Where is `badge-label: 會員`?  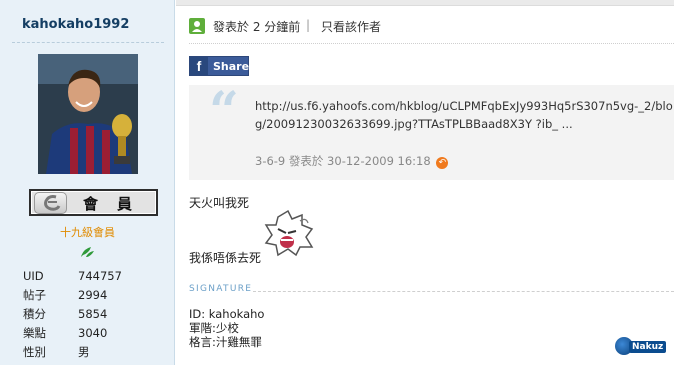
badge-label: 會員 is located at coordinates (117, 204).